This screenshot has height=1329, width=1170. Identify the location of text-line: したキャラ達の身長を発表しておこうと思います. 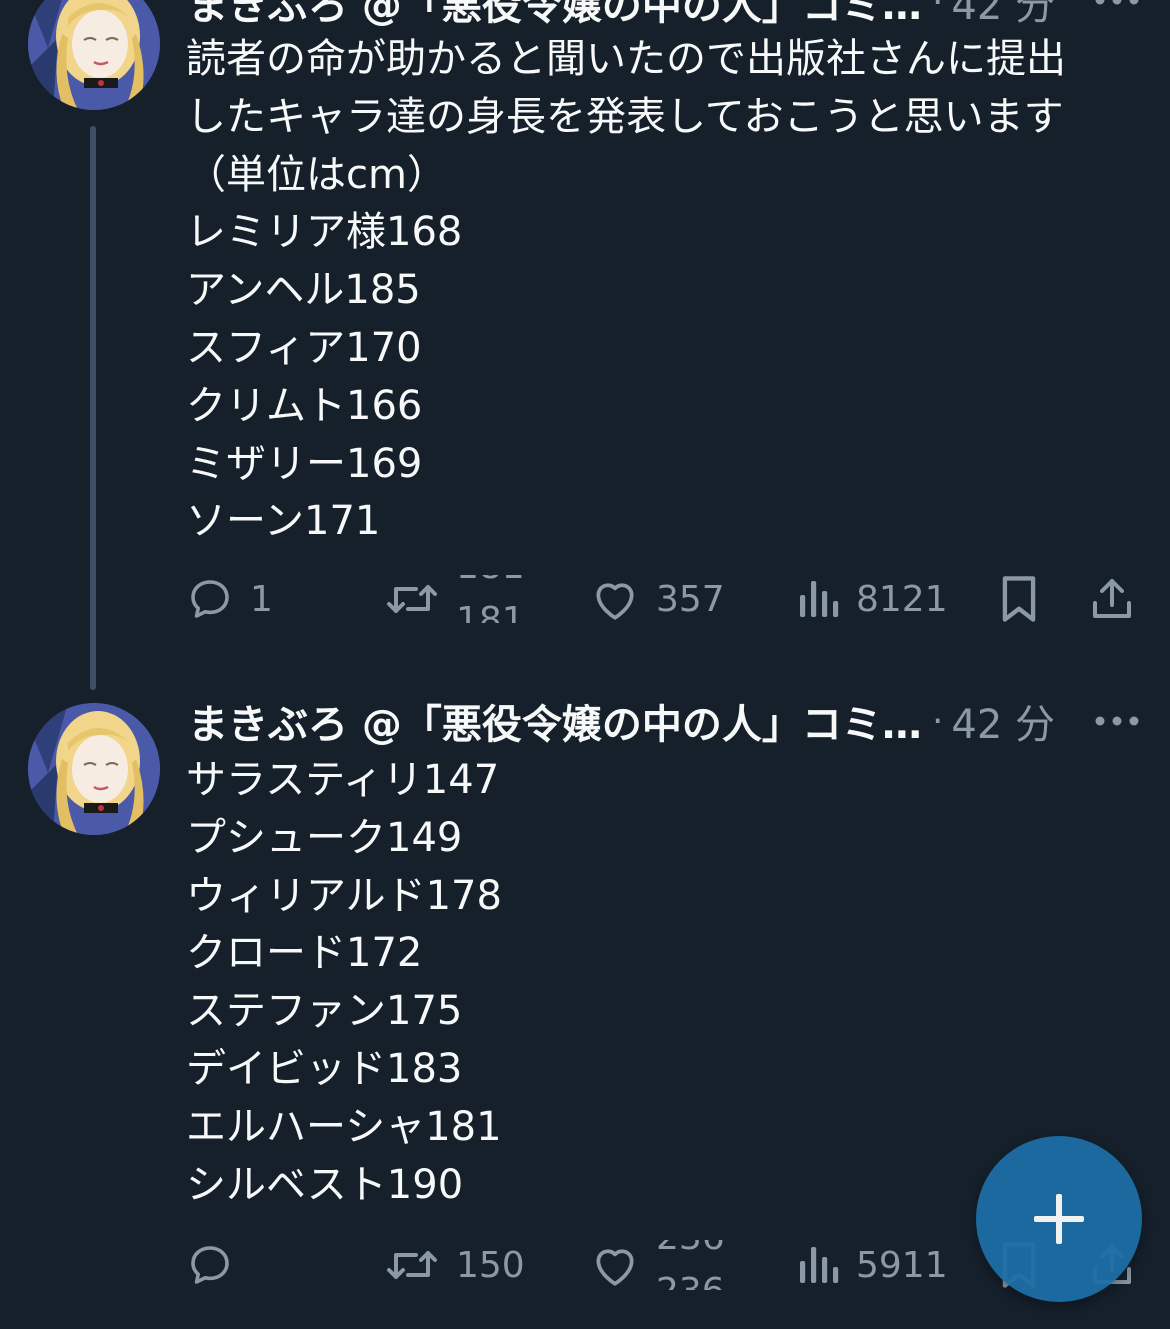
(625, 116).